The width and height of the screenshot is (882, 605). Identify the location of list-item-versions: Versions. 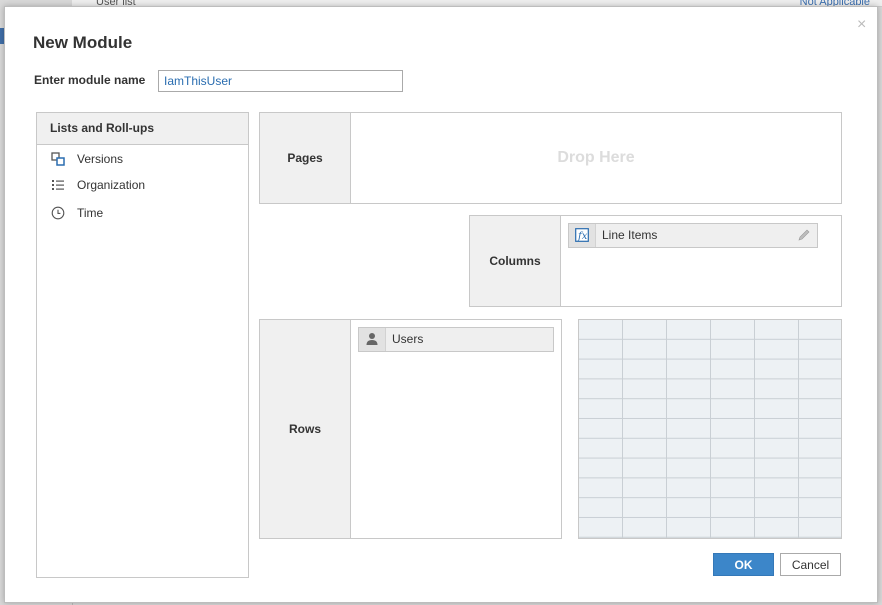
(142, 159).